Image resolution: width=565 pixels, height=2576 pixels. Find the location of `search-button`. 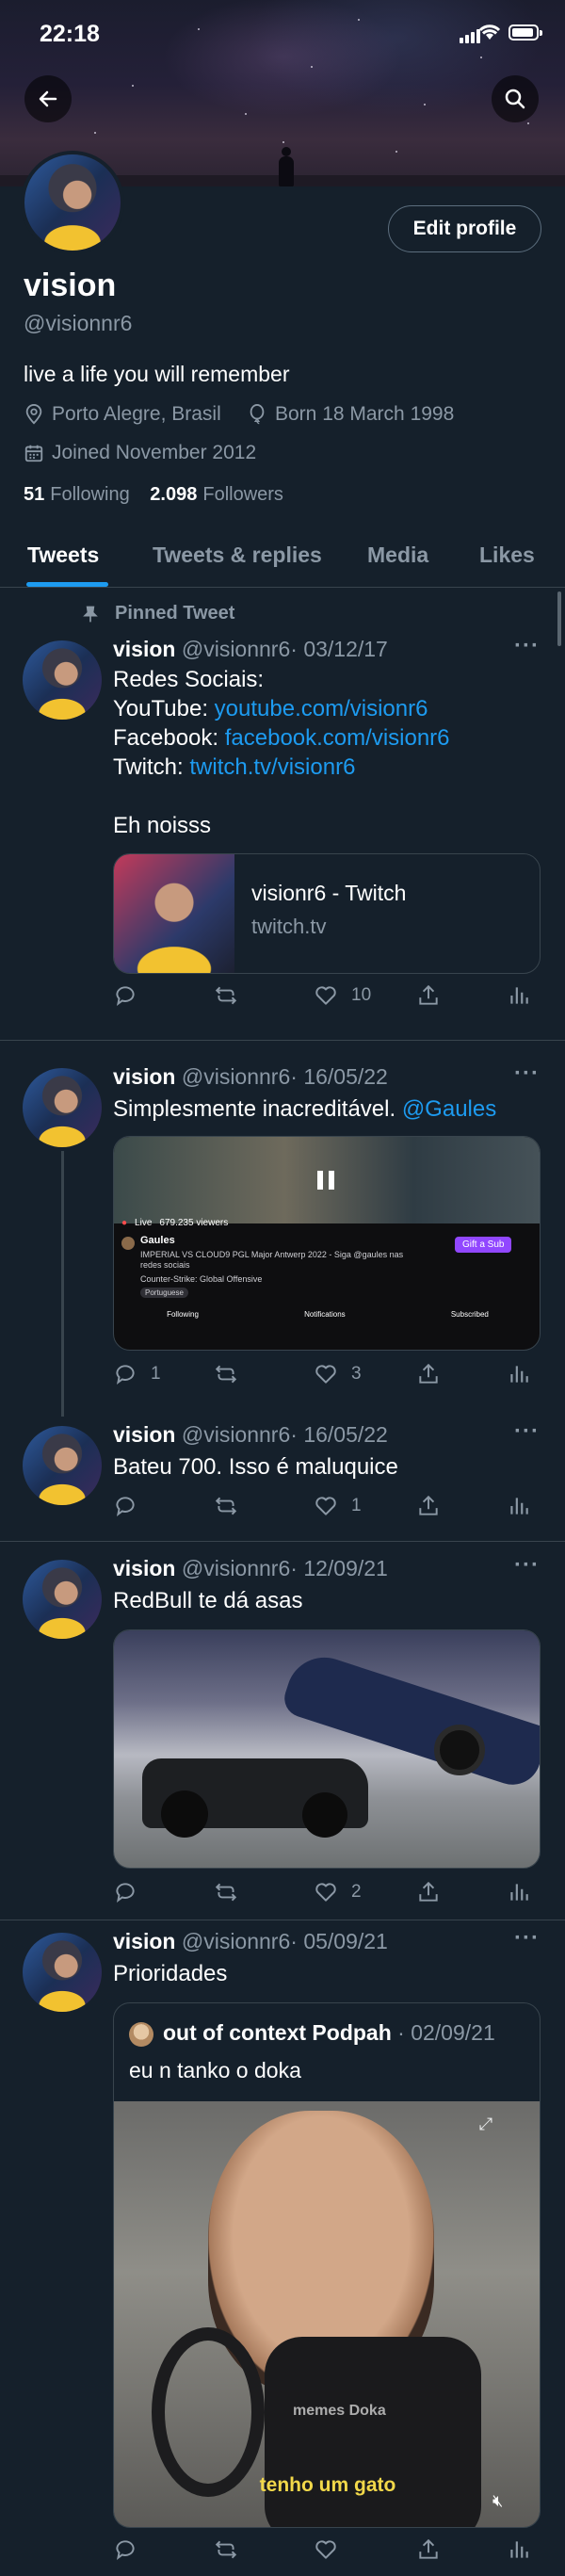

search-button is located at coordinates (516, 98).